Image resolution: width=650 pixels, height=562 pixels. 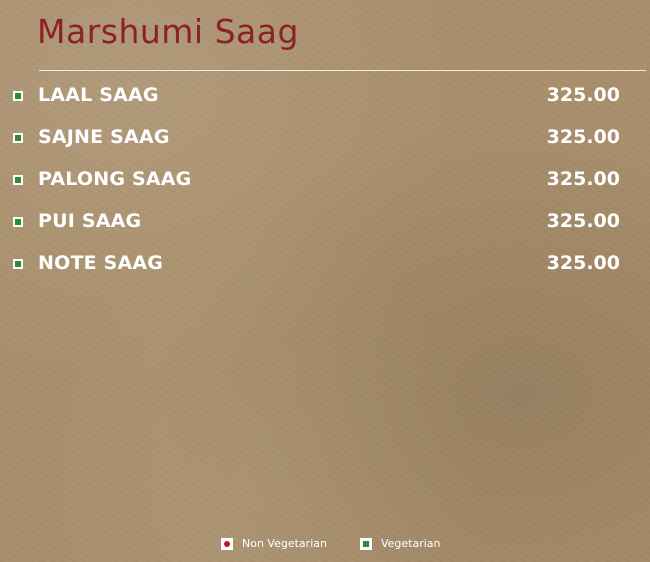 I want to click on title-divider, so click(x=342, y=70).